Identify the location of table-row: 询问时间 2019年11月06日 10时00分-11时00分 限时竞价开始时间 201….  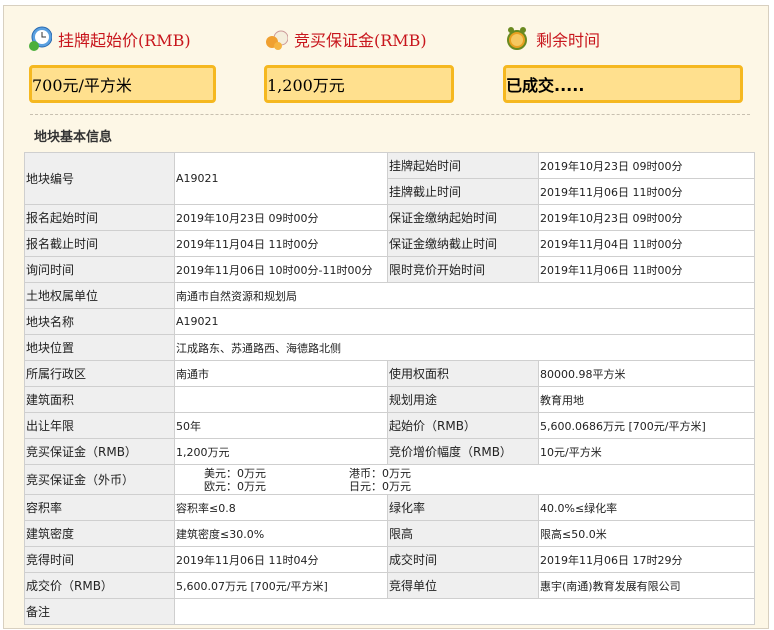
(389, 269).